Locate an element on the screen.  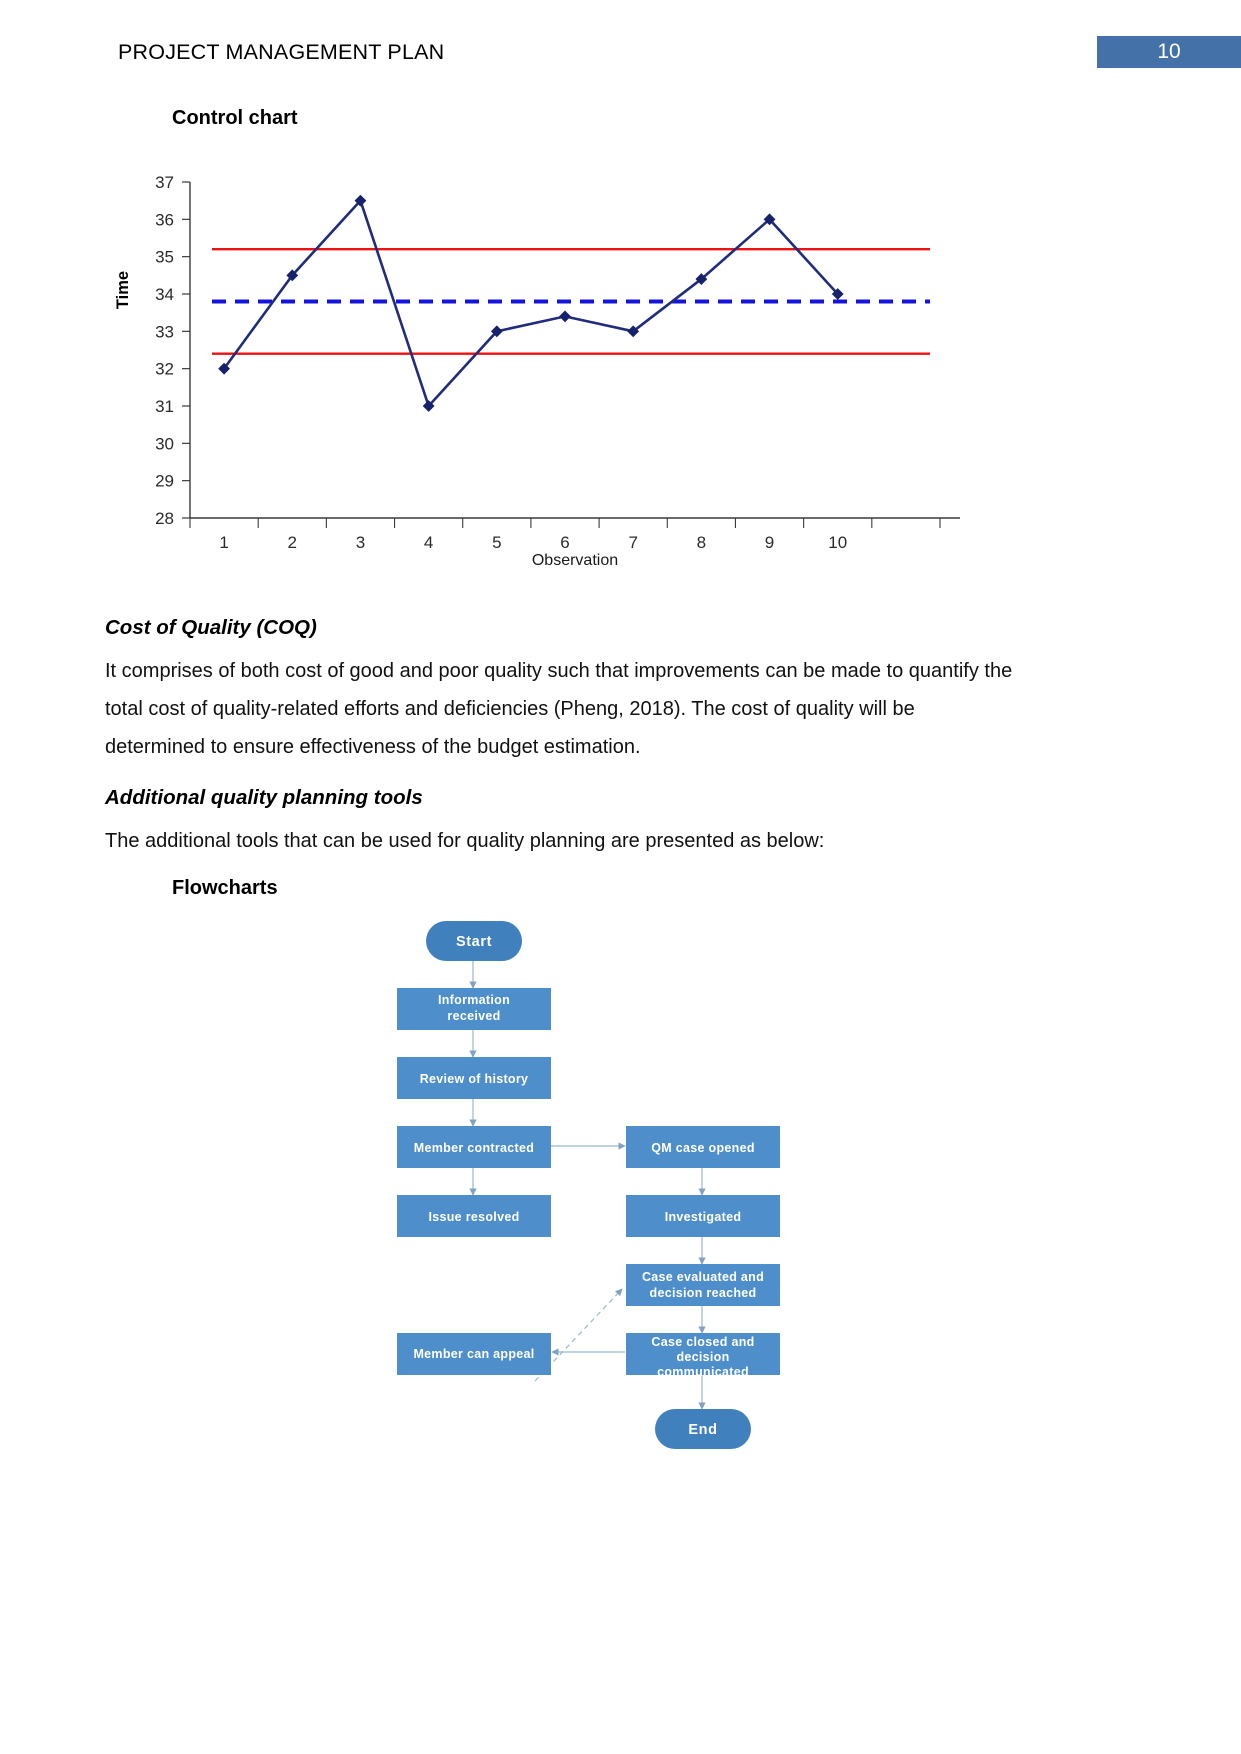
y-axis-tick-label: 32 is located at coordinates (164, 369).